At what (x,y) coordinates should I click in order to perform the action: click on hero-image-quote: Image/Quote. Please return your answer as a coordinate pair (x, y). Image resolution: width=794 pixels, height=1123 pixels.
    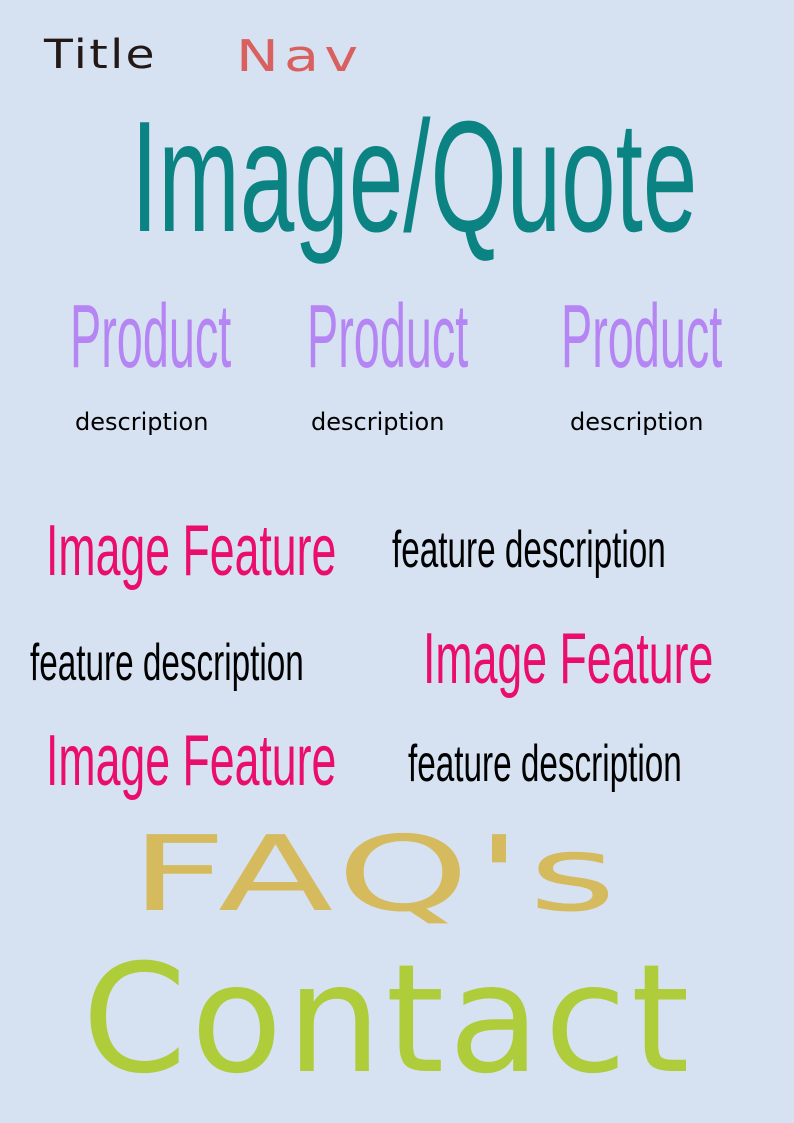
    Looking at the image, I should click on (414, 177).